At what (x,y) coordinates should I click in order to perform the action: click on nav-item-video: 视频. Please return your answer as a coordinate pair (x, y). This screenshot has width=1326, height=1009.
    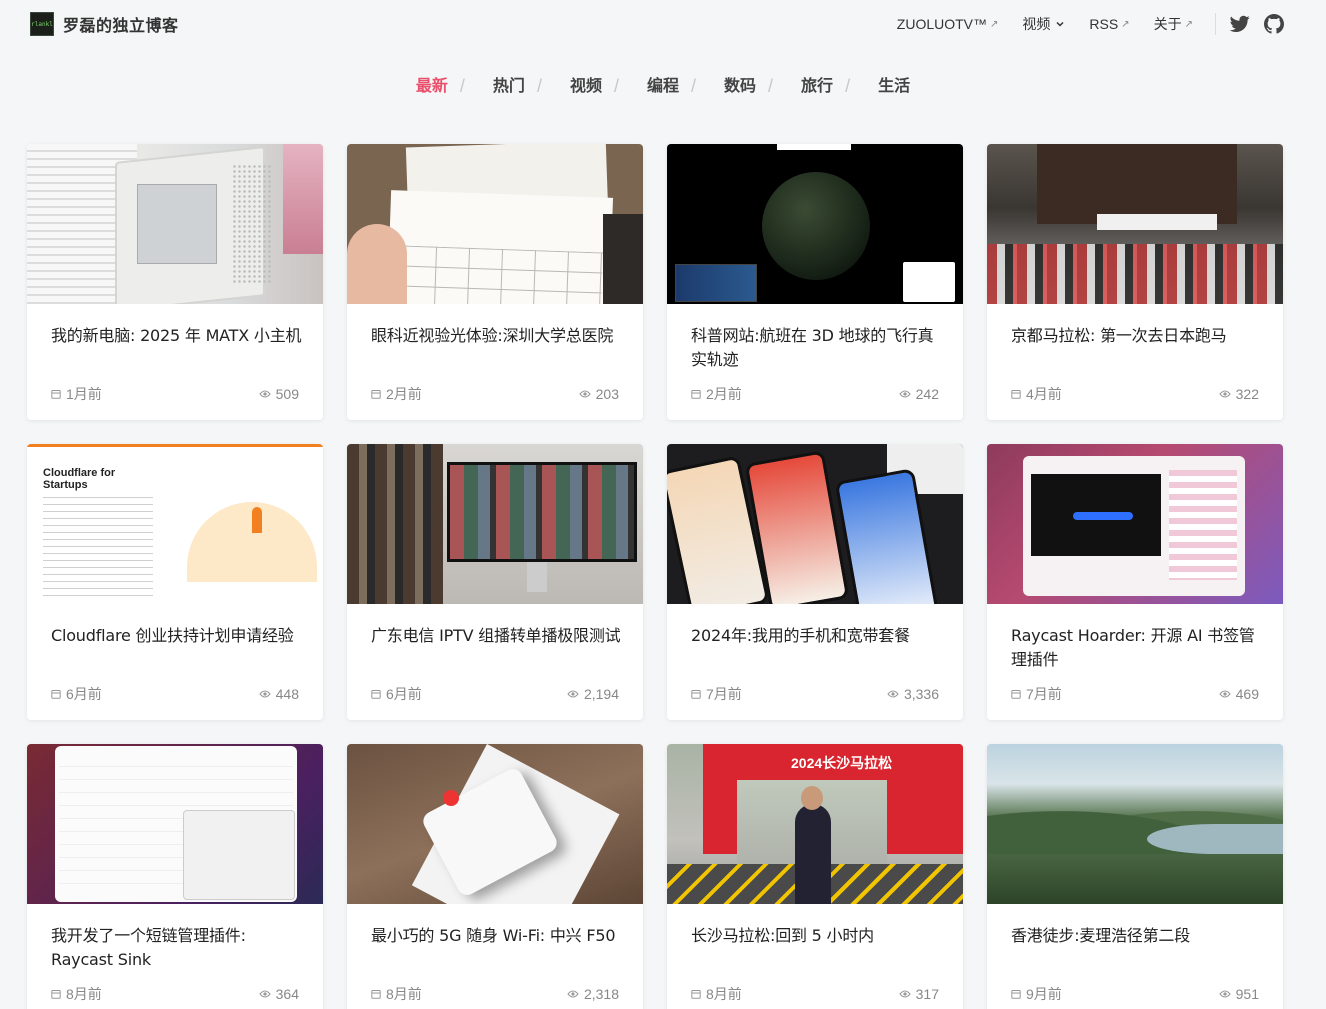
    Looking at the image, I should click on (1043, 24).